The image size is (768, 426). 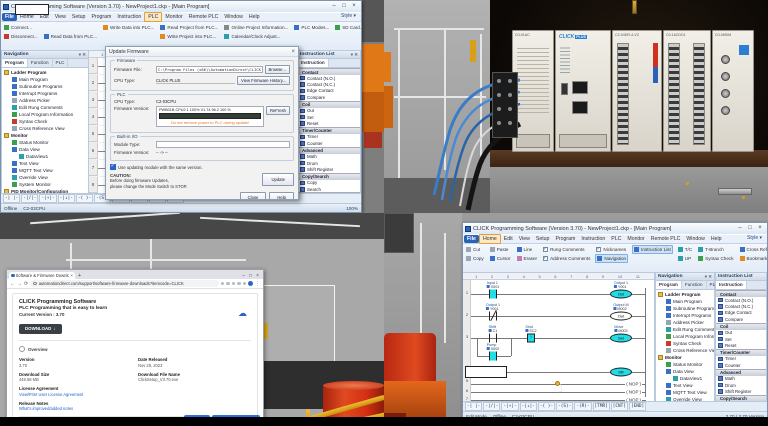 I want to click on ribbon-button: Instruction List, so click(x=652, y=249).